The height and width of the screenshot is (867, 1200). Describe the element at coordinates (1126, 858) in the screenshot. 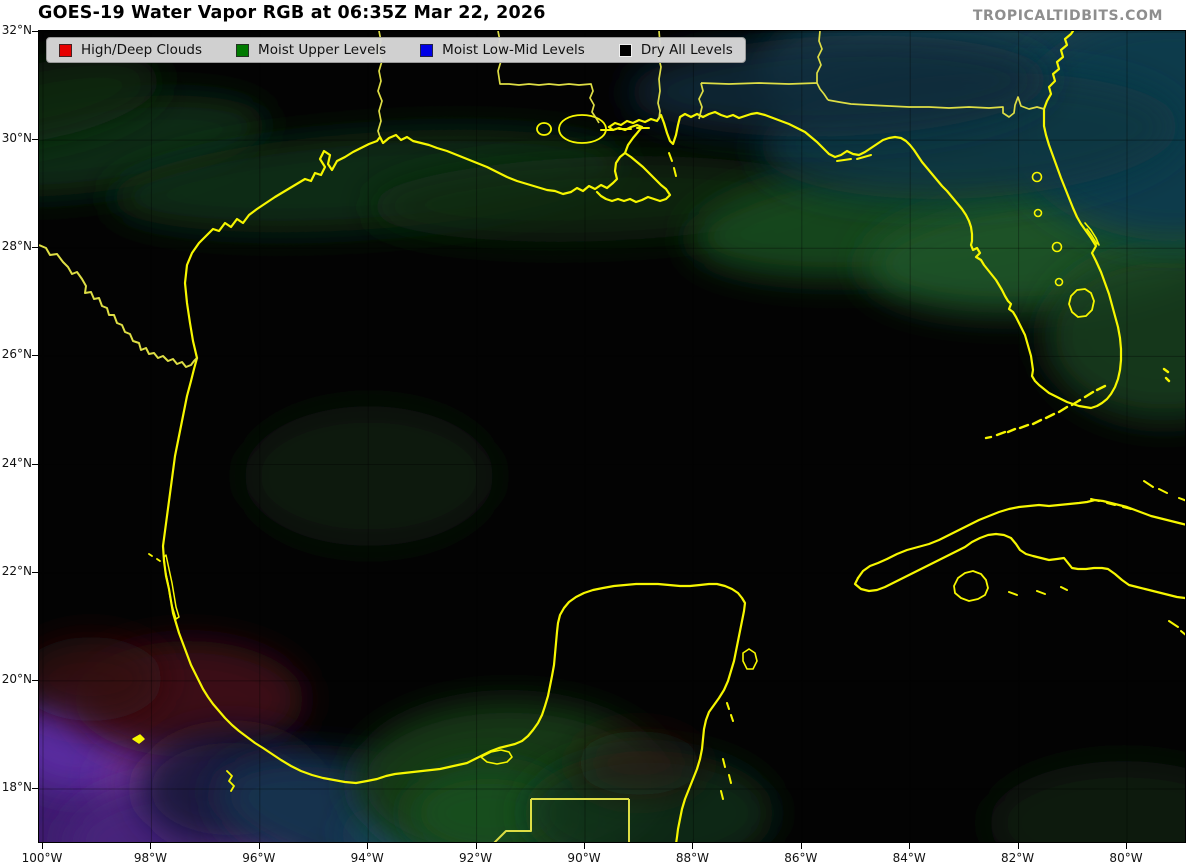

I see `lon-tick-label: 80°W` at that location.